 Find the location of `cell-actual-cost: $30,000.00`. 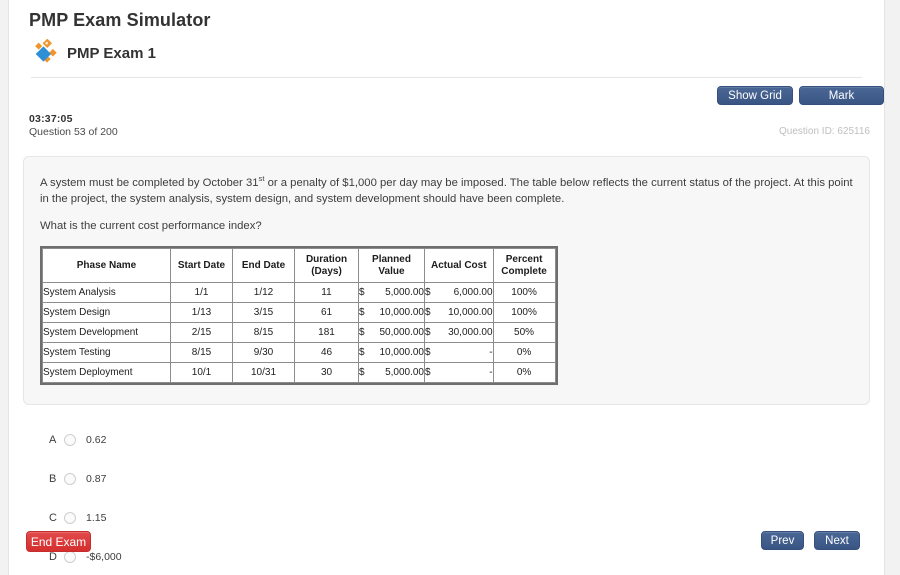

cell-actual-cost: $30,000.00 is located at coordinates (459, 333).